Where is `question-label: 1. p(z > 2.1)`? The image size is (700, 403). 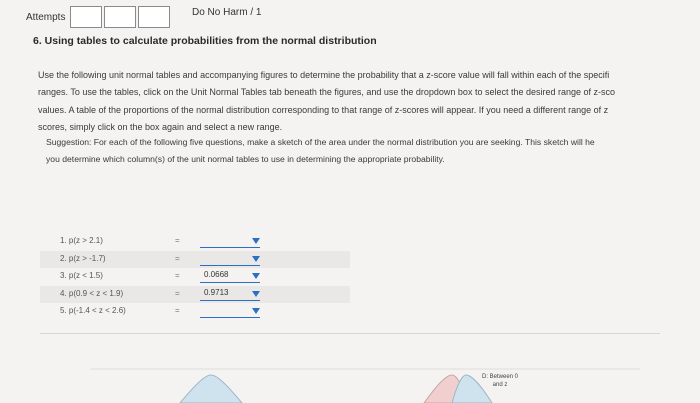 question-label: 1. p(z > 2.1) is located at coordinates (81, 240).